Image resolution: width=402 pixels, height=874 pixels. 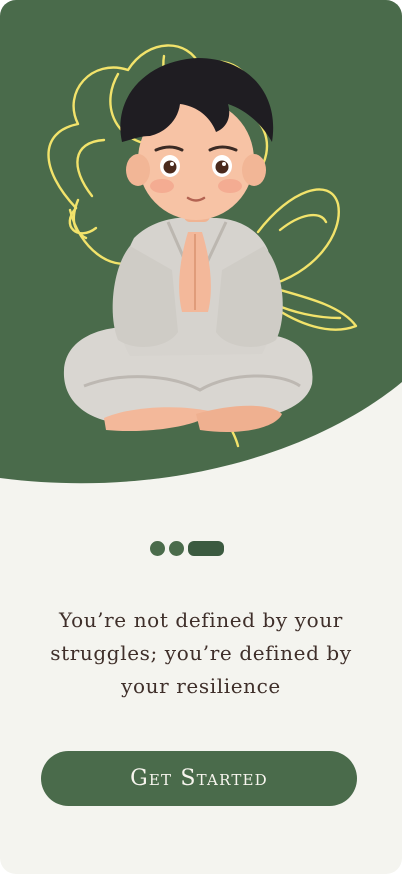 I want to click on pager-dot-3-active, so click(x=206, y=548).